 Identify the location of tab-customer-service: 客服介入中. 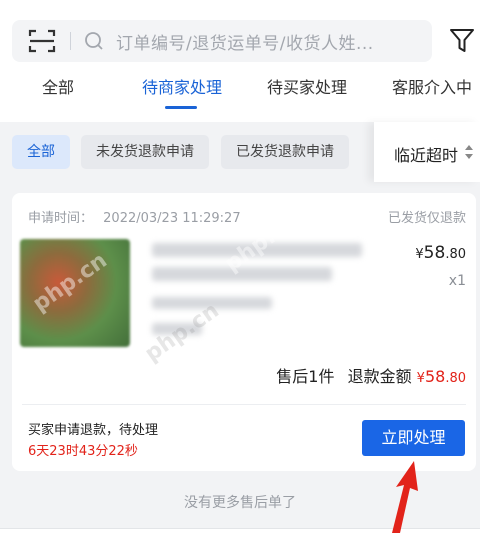
(432, 86).